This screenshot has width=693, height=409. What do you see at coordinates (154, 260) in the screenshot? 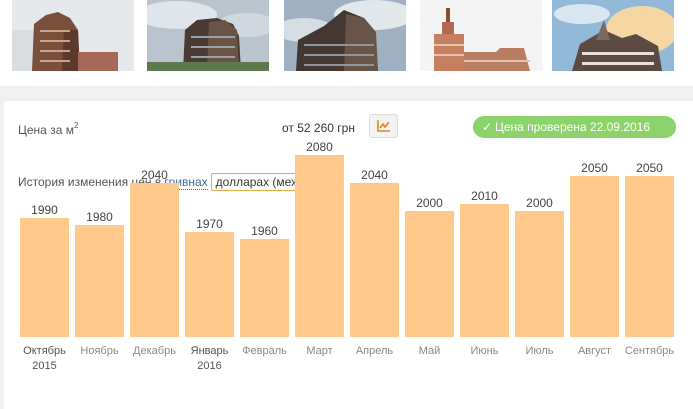
I see `bar-Декабрь` at bounding box center [154, 260].